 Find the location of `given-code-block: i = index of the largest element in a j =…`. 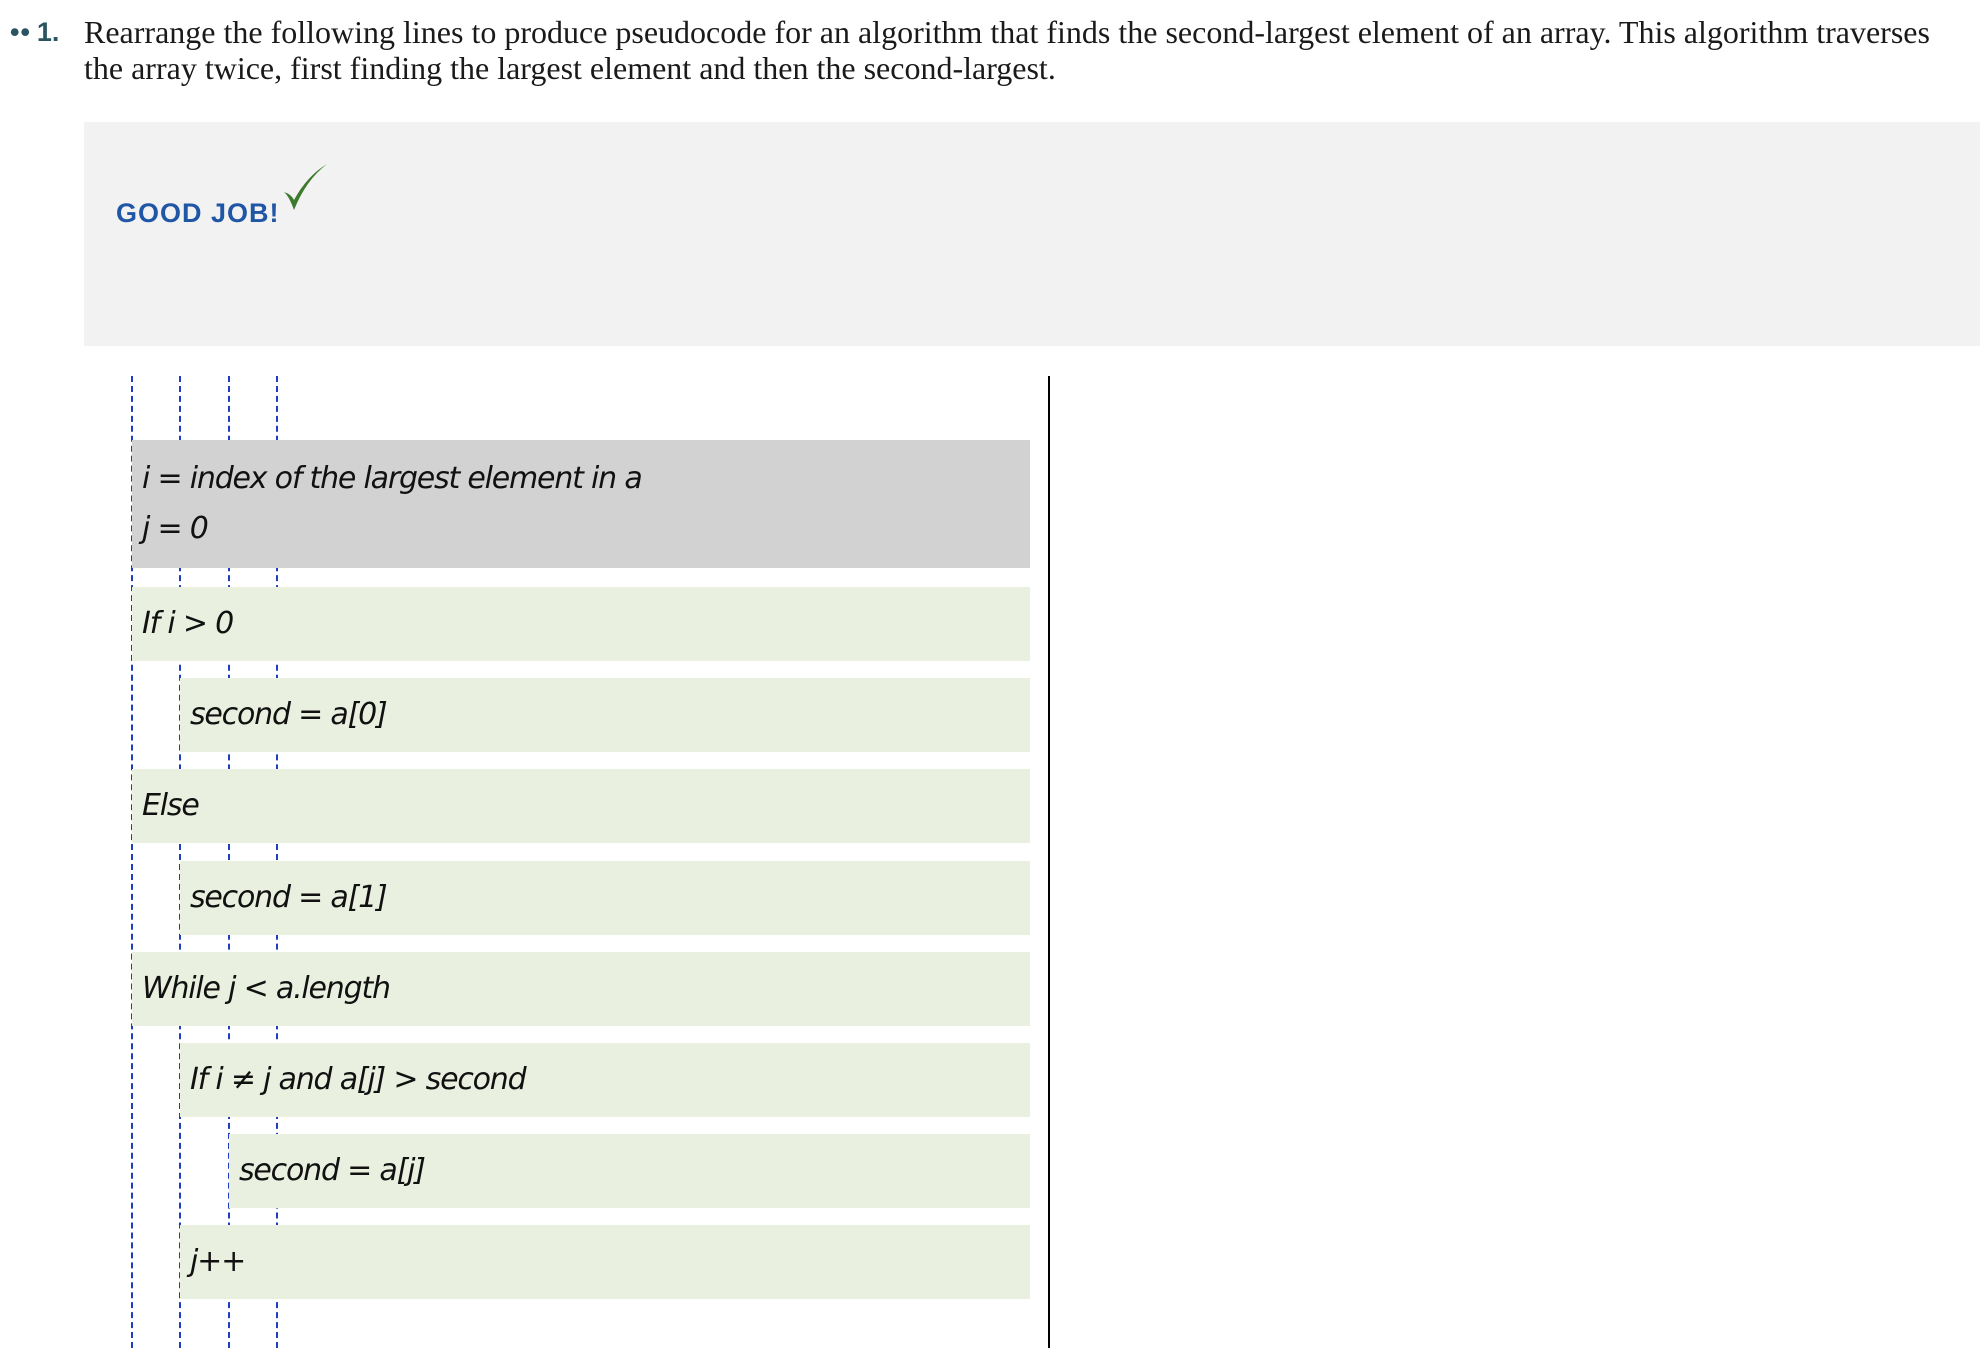

given-code-block: i = index of the largest element in a j =… is located at coordinates (581, 504).